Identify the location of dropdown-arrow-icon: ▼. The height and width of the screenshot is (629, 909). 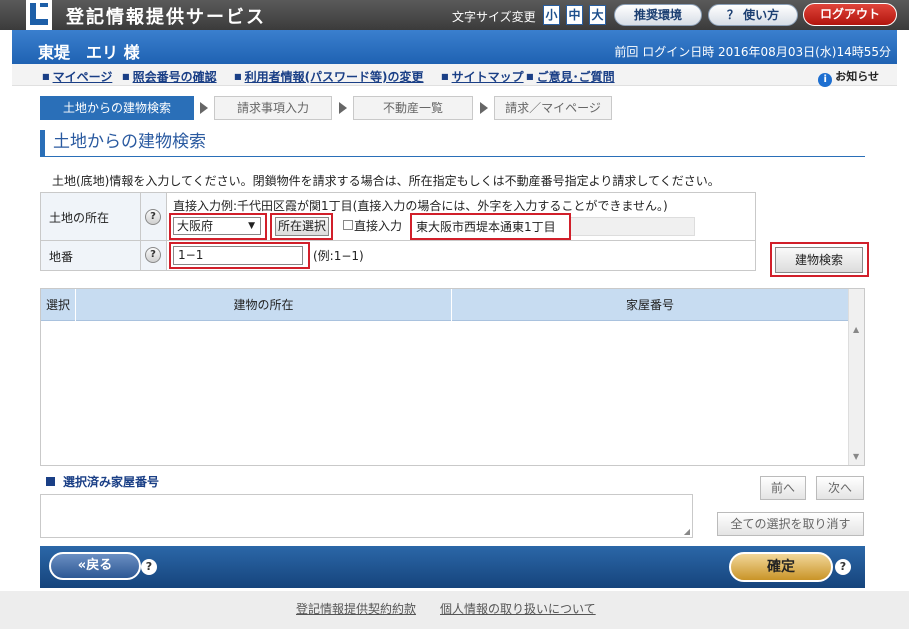
(251, 226).